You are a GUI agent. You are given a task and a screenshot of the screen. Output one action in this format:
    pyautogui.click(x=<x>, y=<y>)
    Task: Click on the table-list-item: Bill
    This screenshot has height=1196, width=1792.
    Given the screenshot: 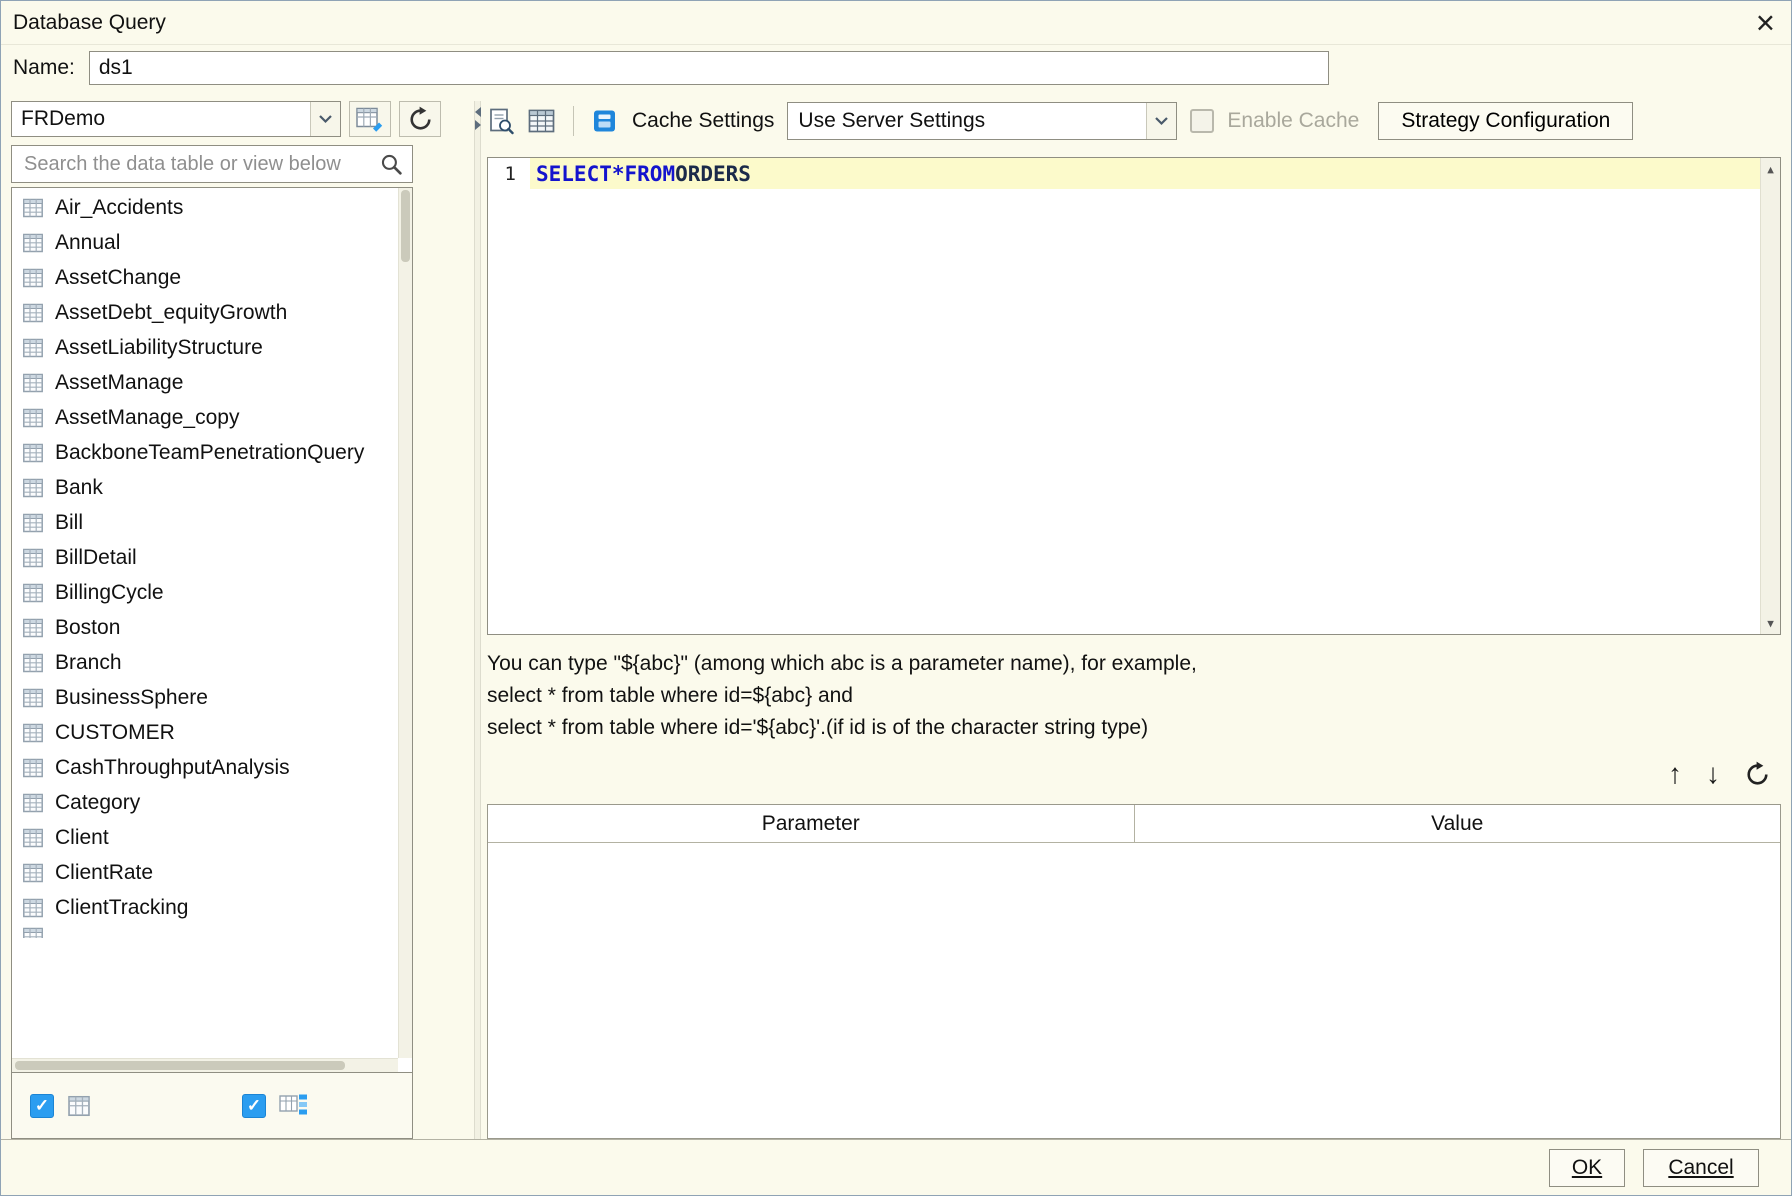 What is the action you would take?
    pyautogui.click(x=205, y=522)
    